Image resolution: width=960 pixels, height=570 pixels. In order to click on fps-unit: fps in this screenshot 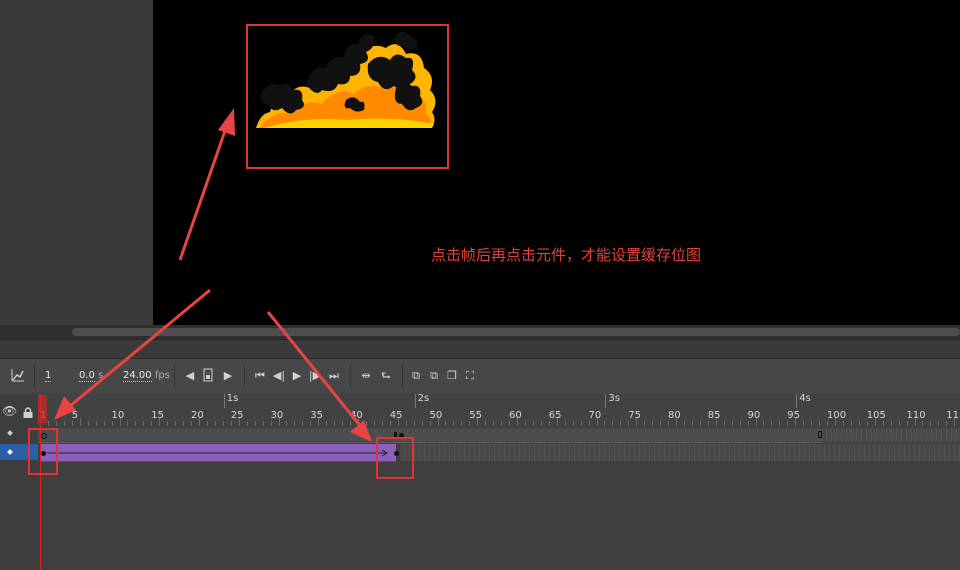, I will do `click(162, 375)`.